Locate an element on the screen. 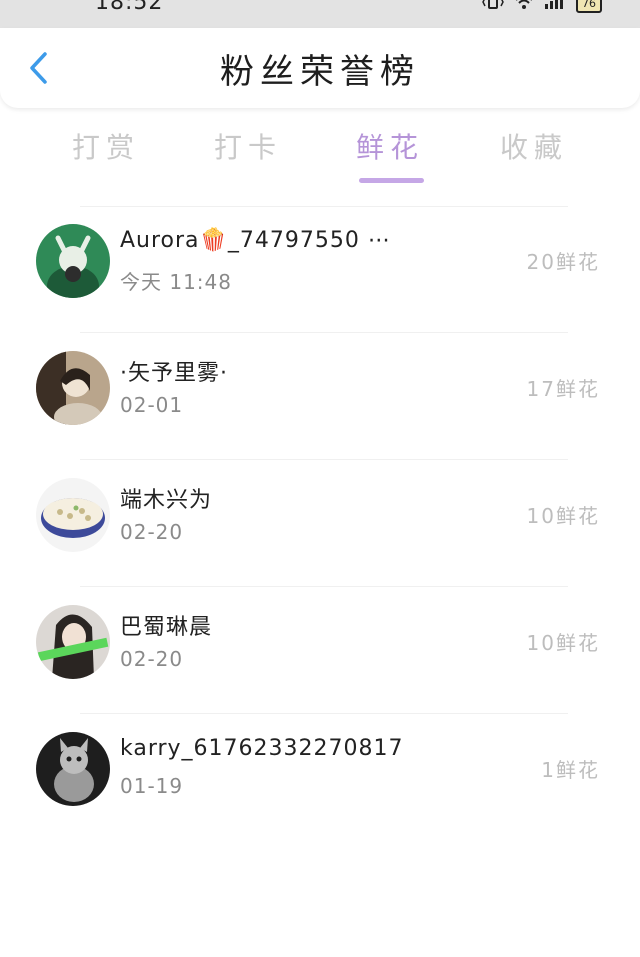  status-icons: 76 is located at coordinates (542, 6).